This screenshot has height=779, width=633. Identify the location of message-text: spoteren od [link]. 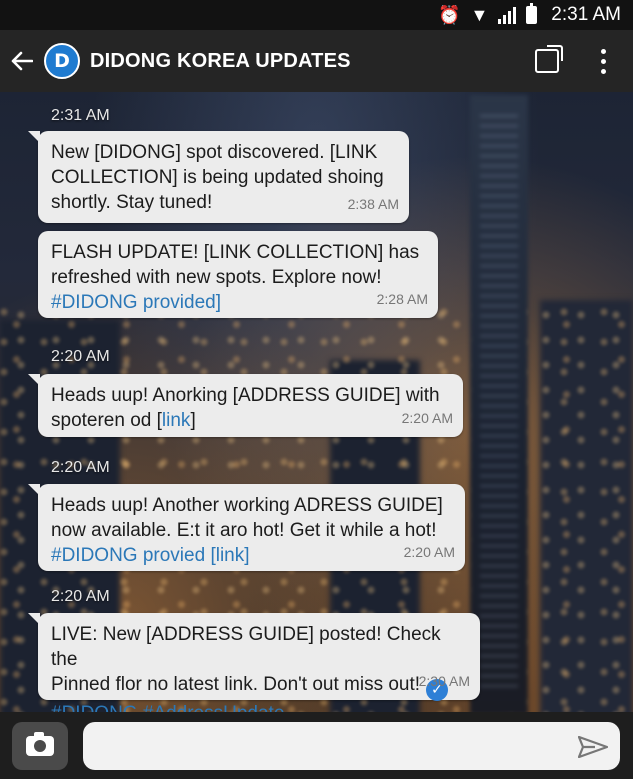
(123, 420).